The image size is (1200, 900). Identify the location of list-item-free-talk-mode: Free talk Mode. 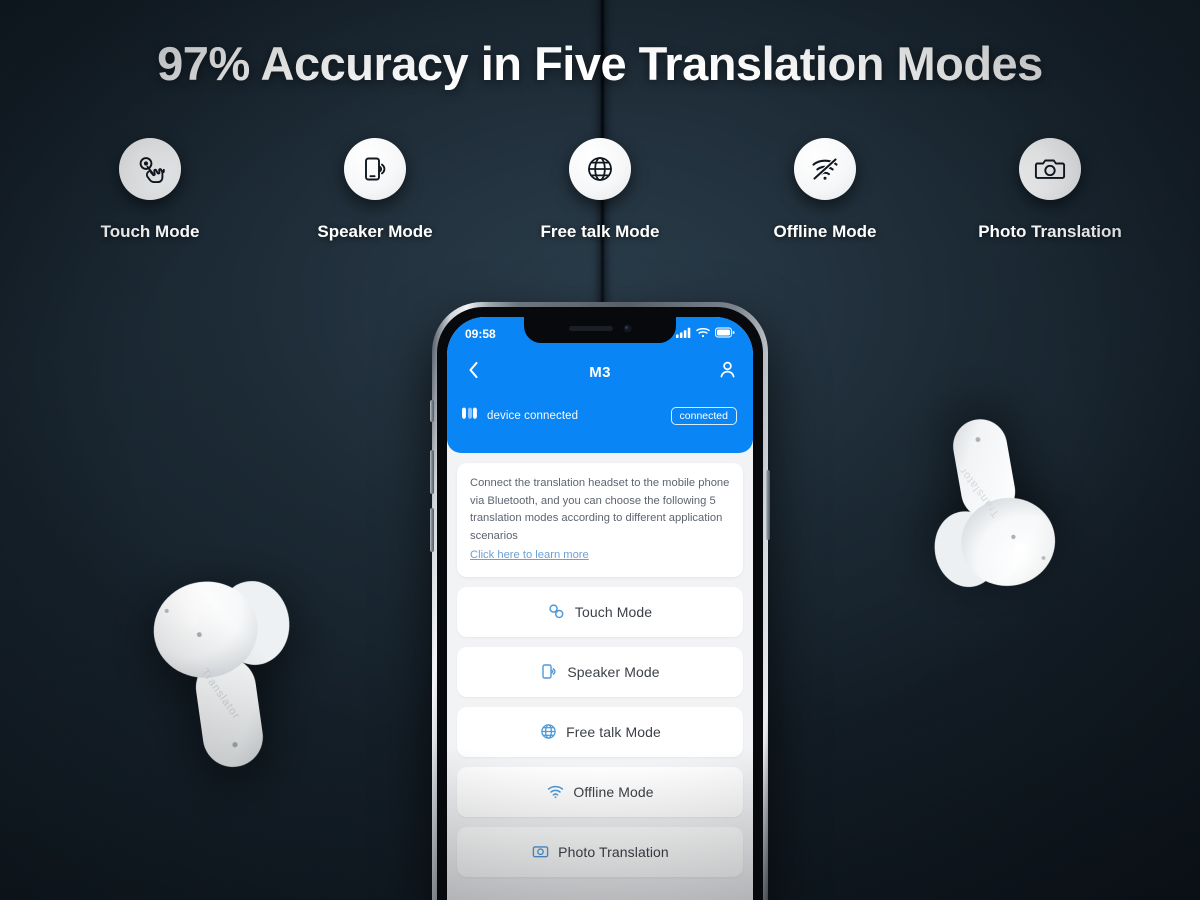
(600, 731).